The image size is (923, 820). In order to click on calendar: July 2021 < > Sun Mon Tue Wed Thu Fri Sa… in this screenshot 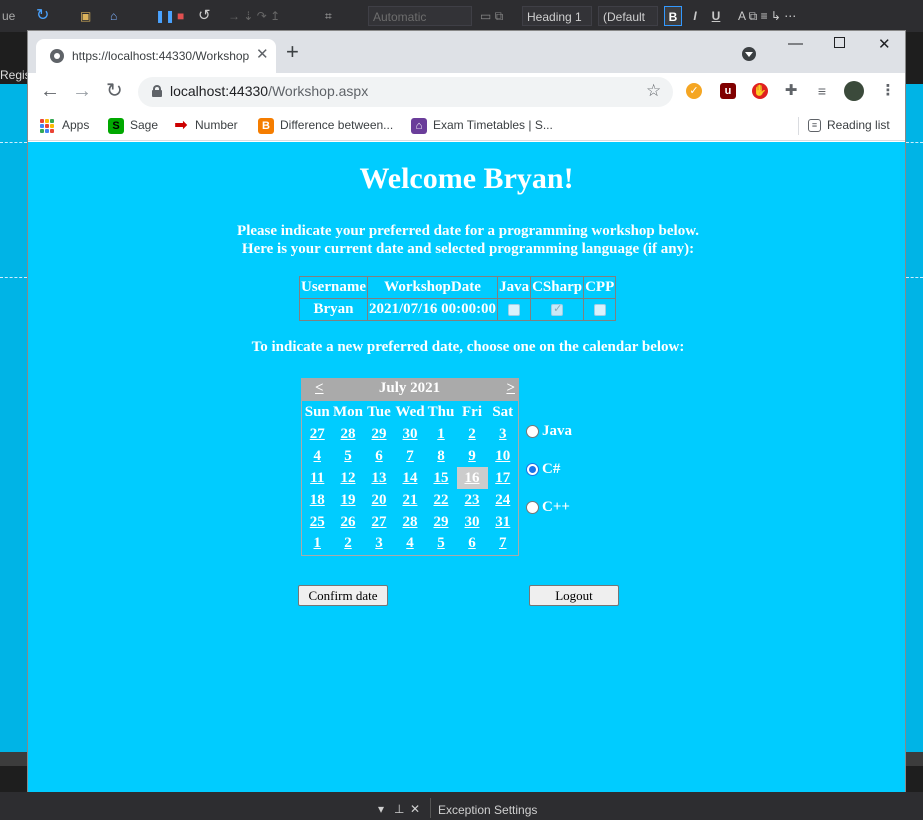, I will do `click(410, 467)`.